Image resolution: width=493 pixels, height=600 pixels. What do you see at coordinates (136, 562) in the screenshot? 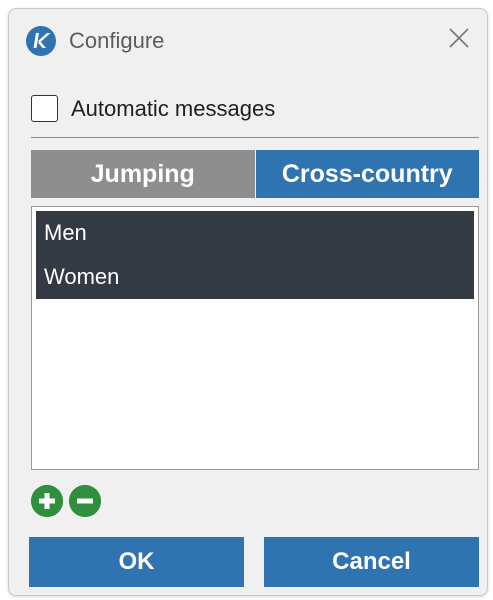
I see `ok-button: OK` at bounding box center [136, 562].